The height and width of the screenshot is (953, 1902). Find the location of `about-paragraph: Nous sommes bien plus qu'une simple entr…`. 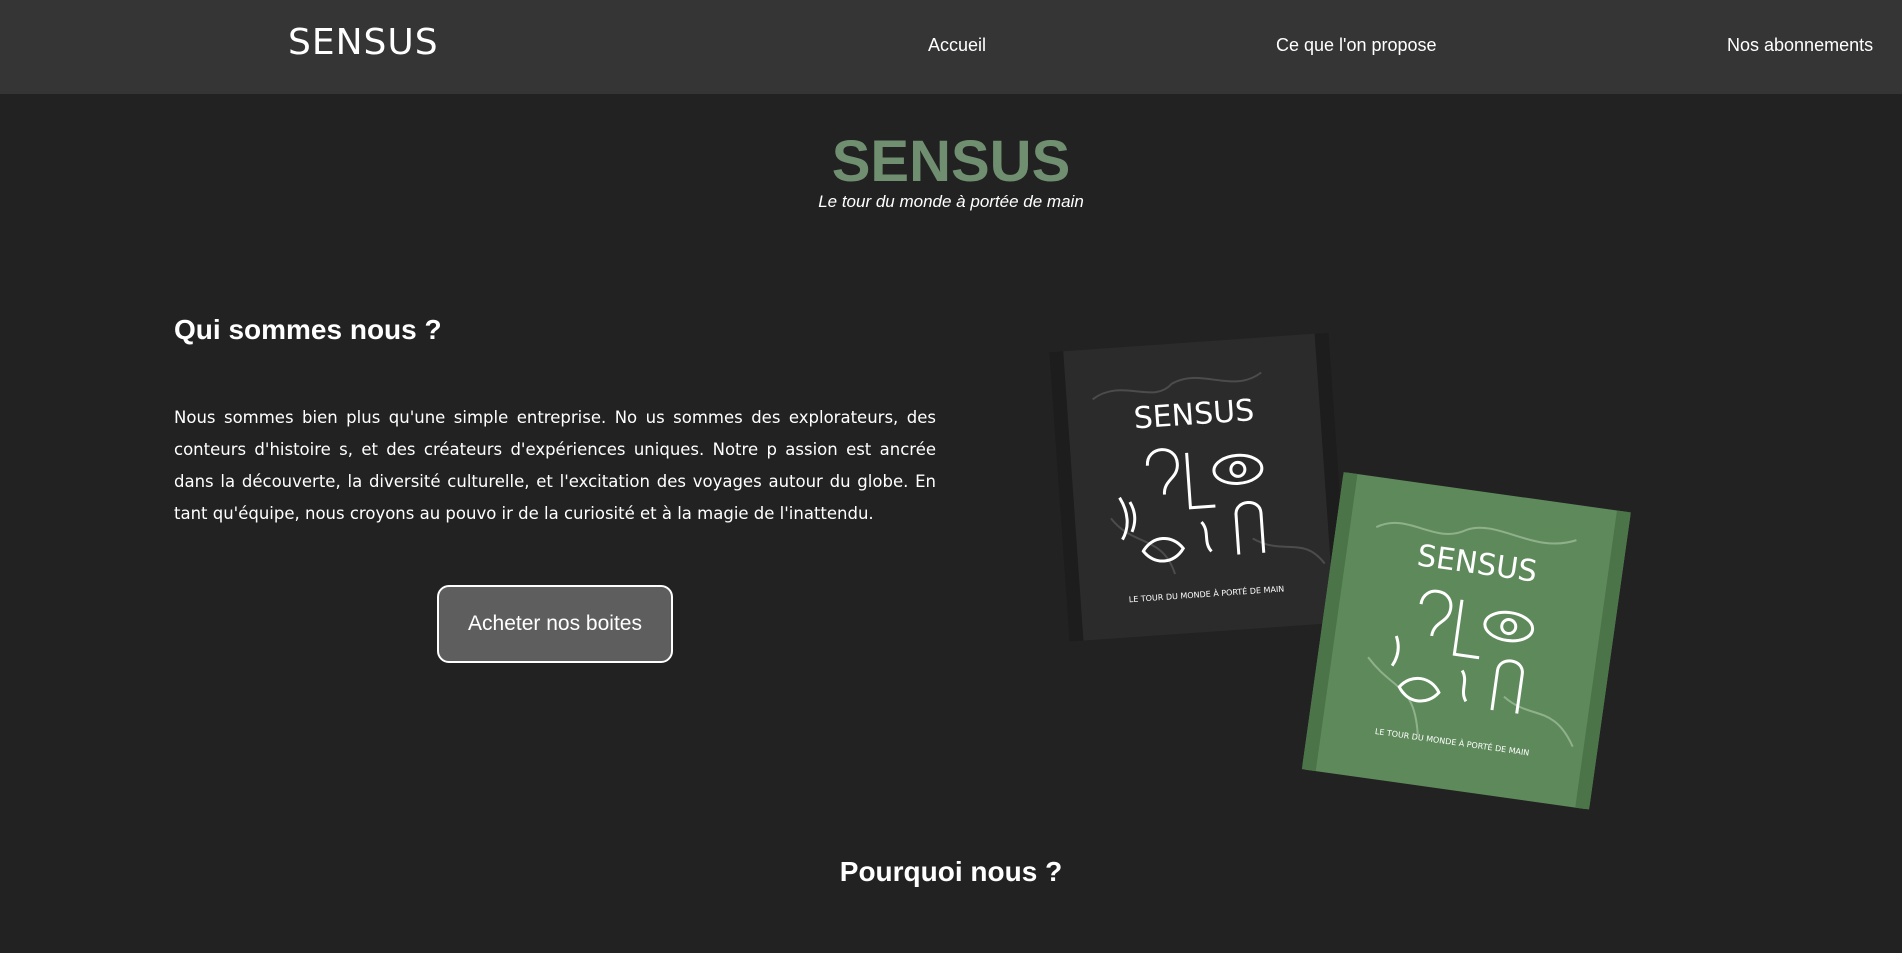

about-paragraph: Nous sommes bien plus qu'une simple entr… is located at coordinates (555, 465).